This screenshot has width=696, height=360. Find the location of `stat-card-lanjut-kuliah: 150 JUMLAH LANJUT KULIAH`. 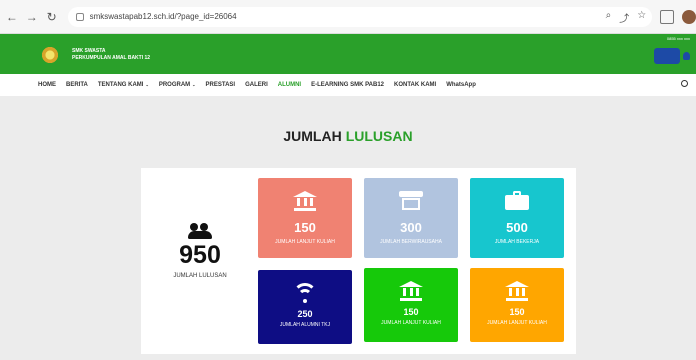

stat-card-lanjut-kuliah: 150 JUMLAH LANJUT KULIAH is located at coordinates (305, 218).